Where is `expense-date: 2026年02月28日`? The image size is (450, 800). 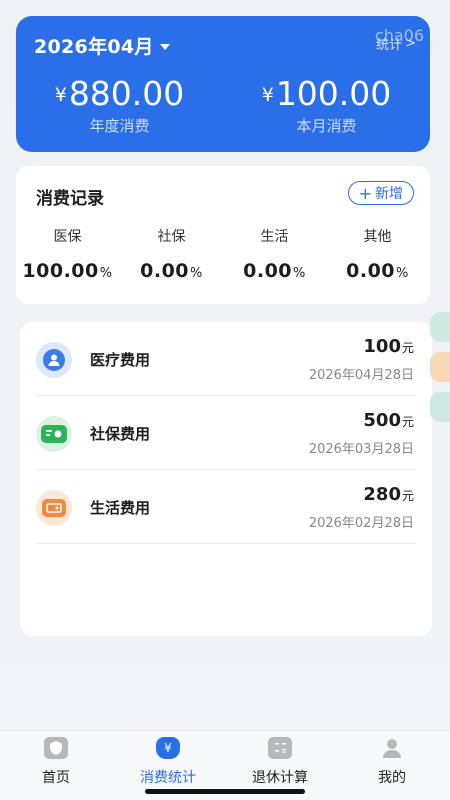
expense-date: 2026年02月28日 is located at coordinates (361, 523).